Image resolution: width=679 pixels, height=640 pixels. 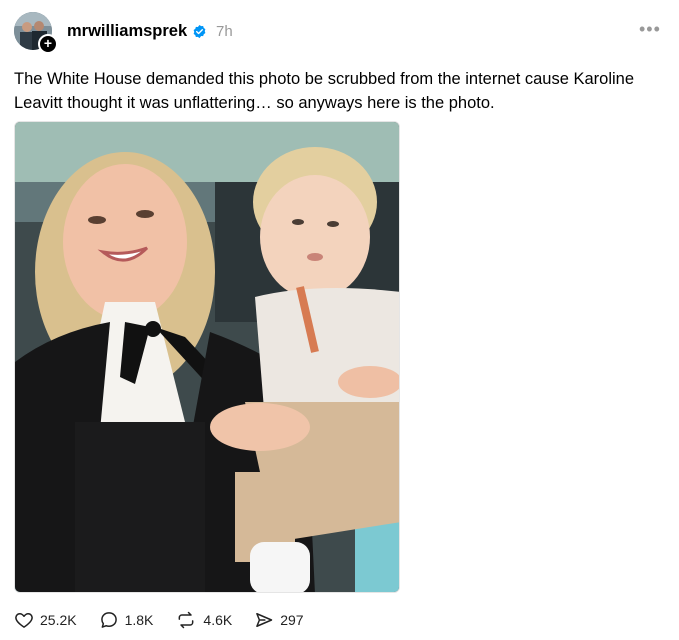 What do you see at coordinates (24, 620) in the screenshot?
I see `heart-icon` at bounding box center [24, 620].